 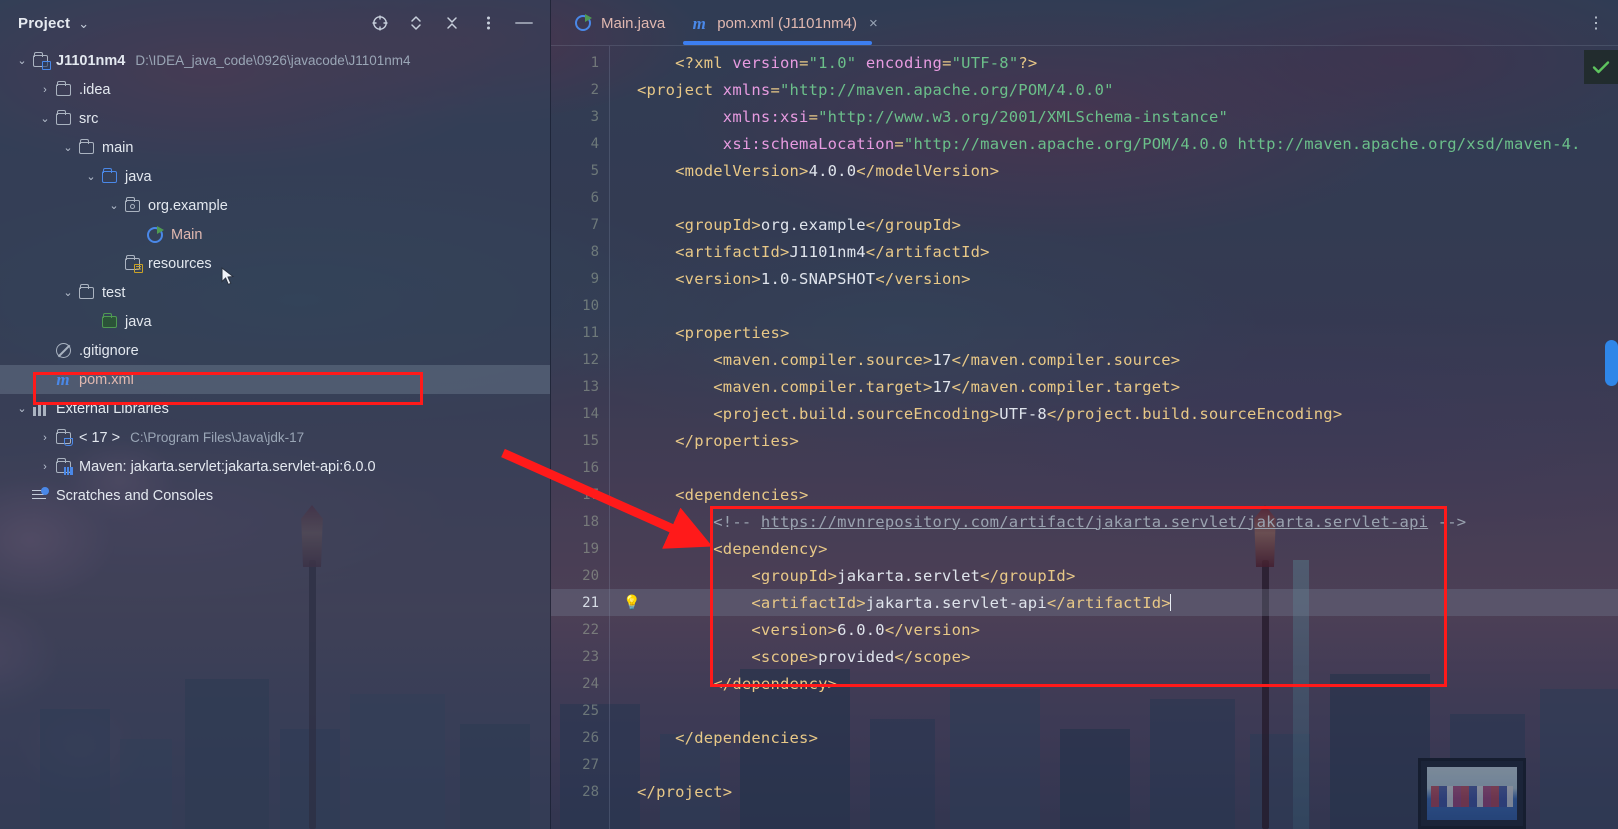 I want to click on code-line: 5 <modelVersion>4.0.0</modelVersion>, so click(x=1084, y=170).